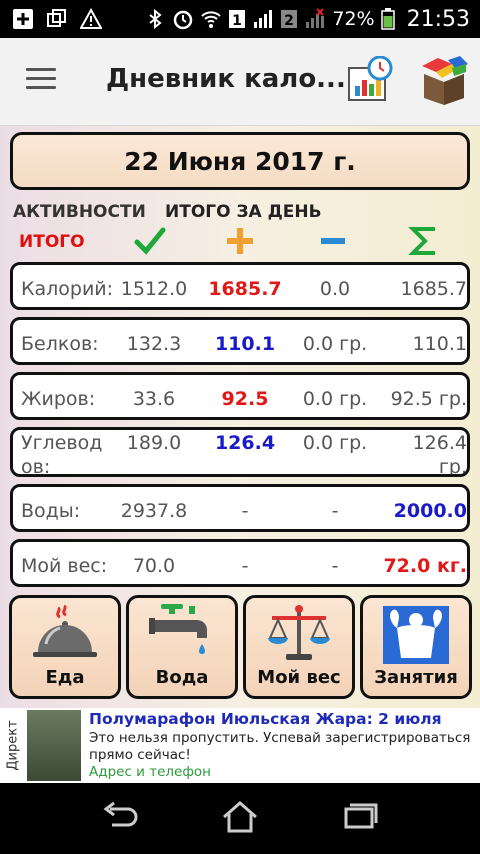 Image resolution: width=480 pixels, height=854 pixels. I want to click on row-sum-line2: гр., so click(452, 466).